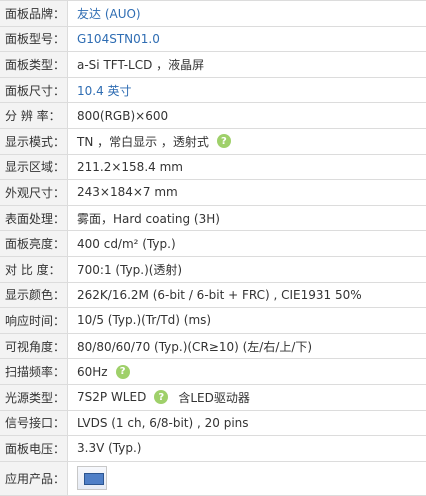 Image resolution: width=426 pixels, height=496 pixels. What do you see at coordinates (34, 243) in the screenshot?
I see `spec-label: 面板亮度：` at bounding box center [34, 243].